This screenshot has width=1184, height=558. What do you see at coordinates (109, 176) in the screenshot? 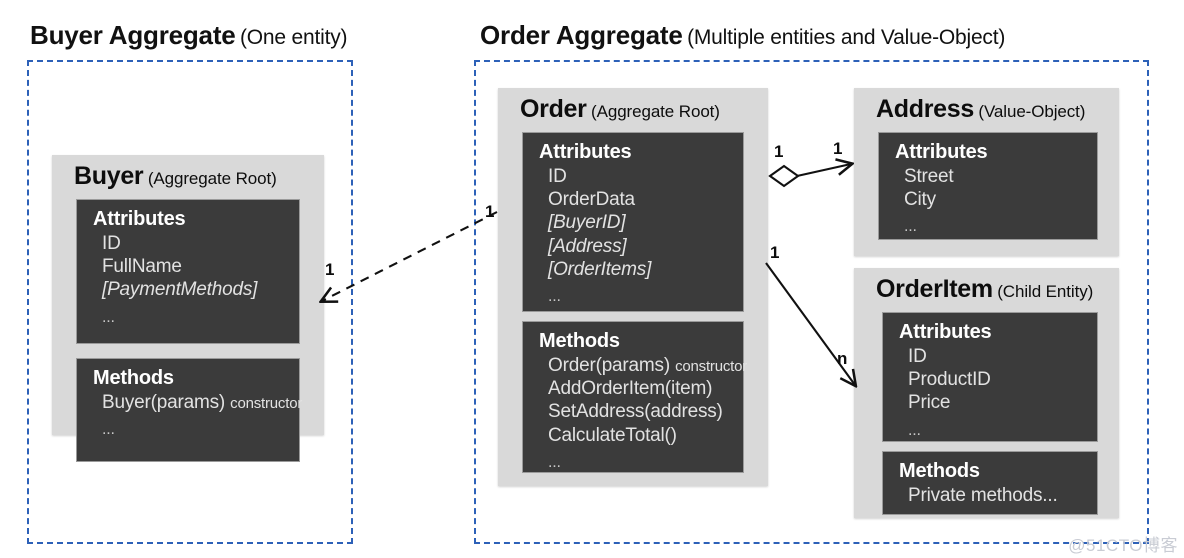
I see `card-buyer-name: Buyer` at bounding box center [109, 176].